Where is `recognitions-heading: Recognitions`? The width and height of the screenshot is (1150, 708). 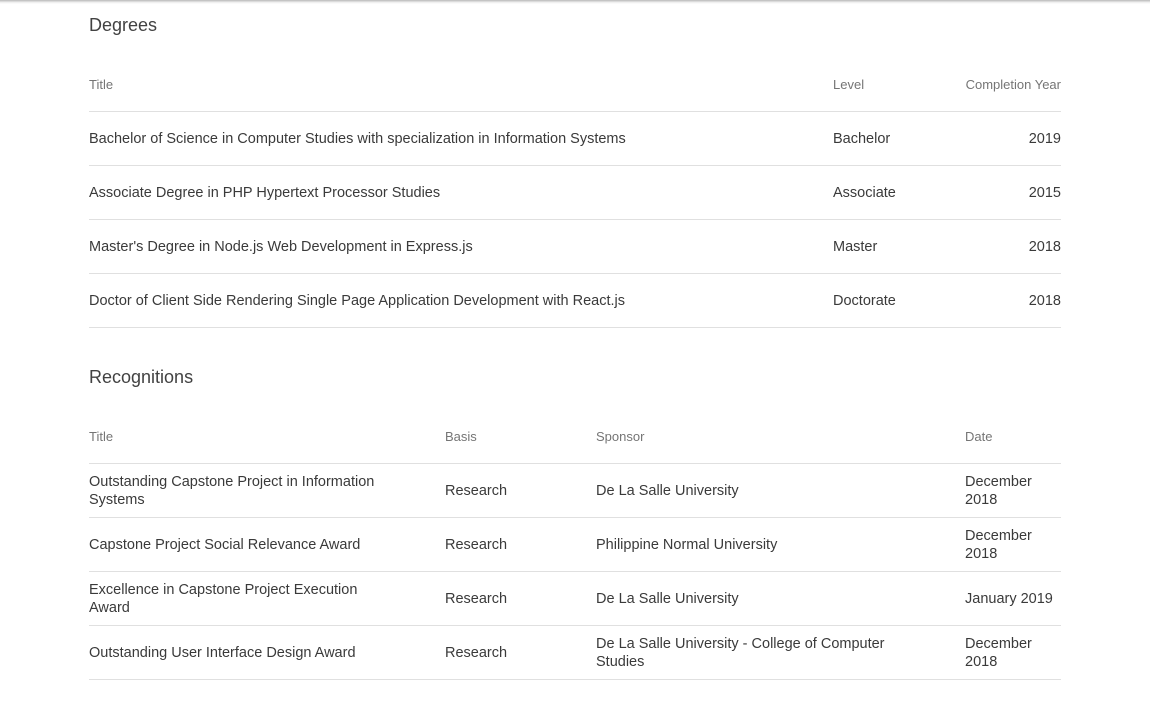
recognitions-heading: Recognitions is located at coordinates (141, 377).